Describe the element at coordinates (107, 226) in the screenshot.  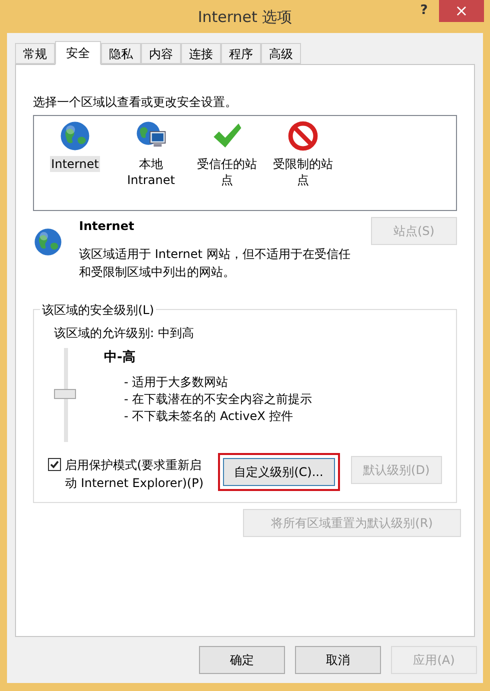
I see `zone-title: Internet` at that location.